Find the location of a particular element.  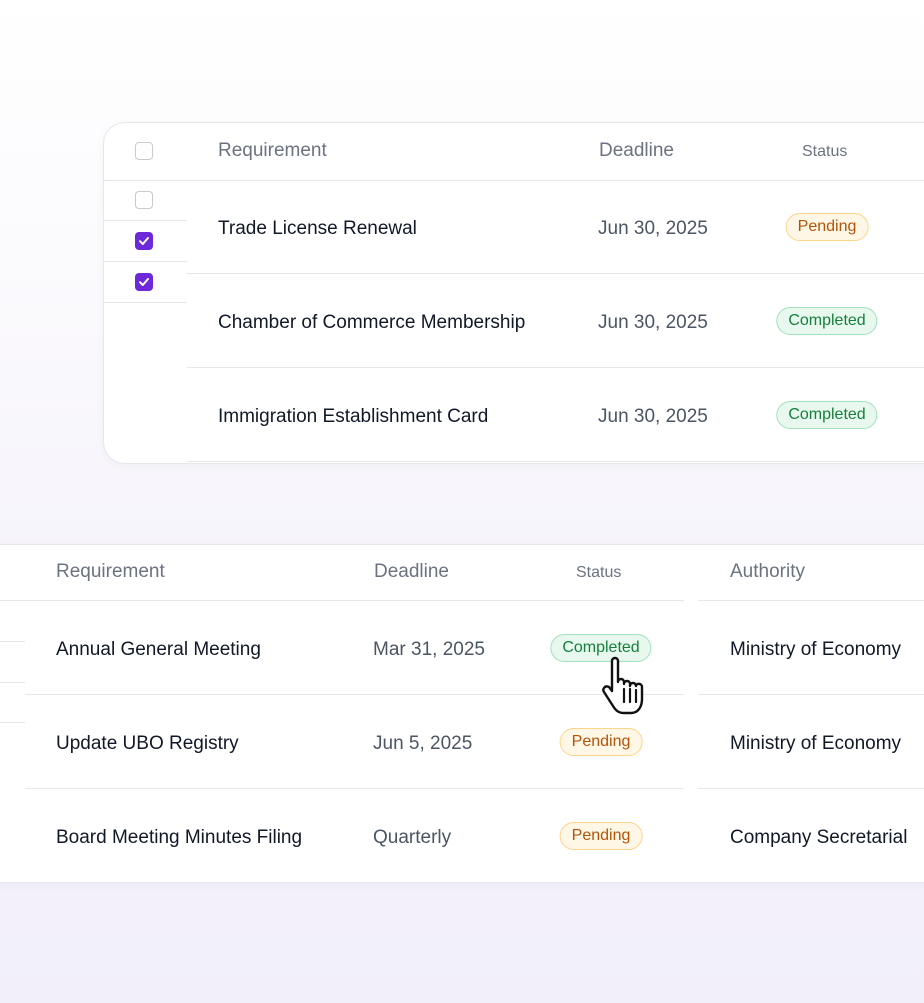

requirement-cell: Board Meeting Minutes Filing is located at coordinates (179, 837).